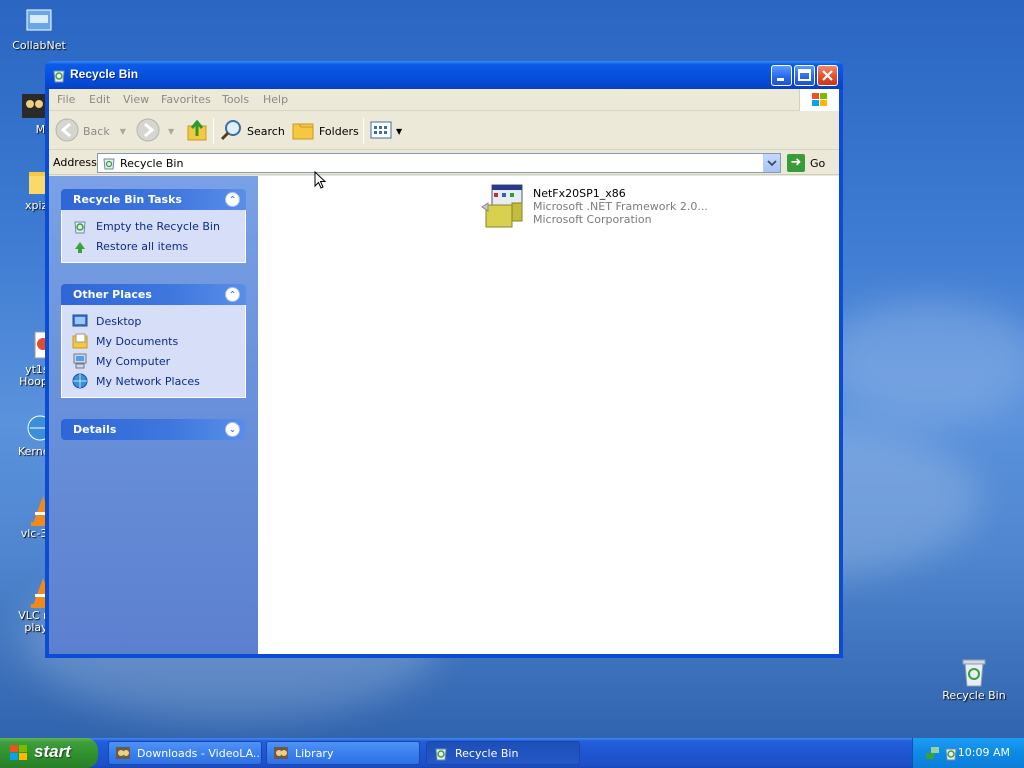 This screenshot has width=1024, height=768. I want to click on details-header: Details ⌄, so click(153, 429).